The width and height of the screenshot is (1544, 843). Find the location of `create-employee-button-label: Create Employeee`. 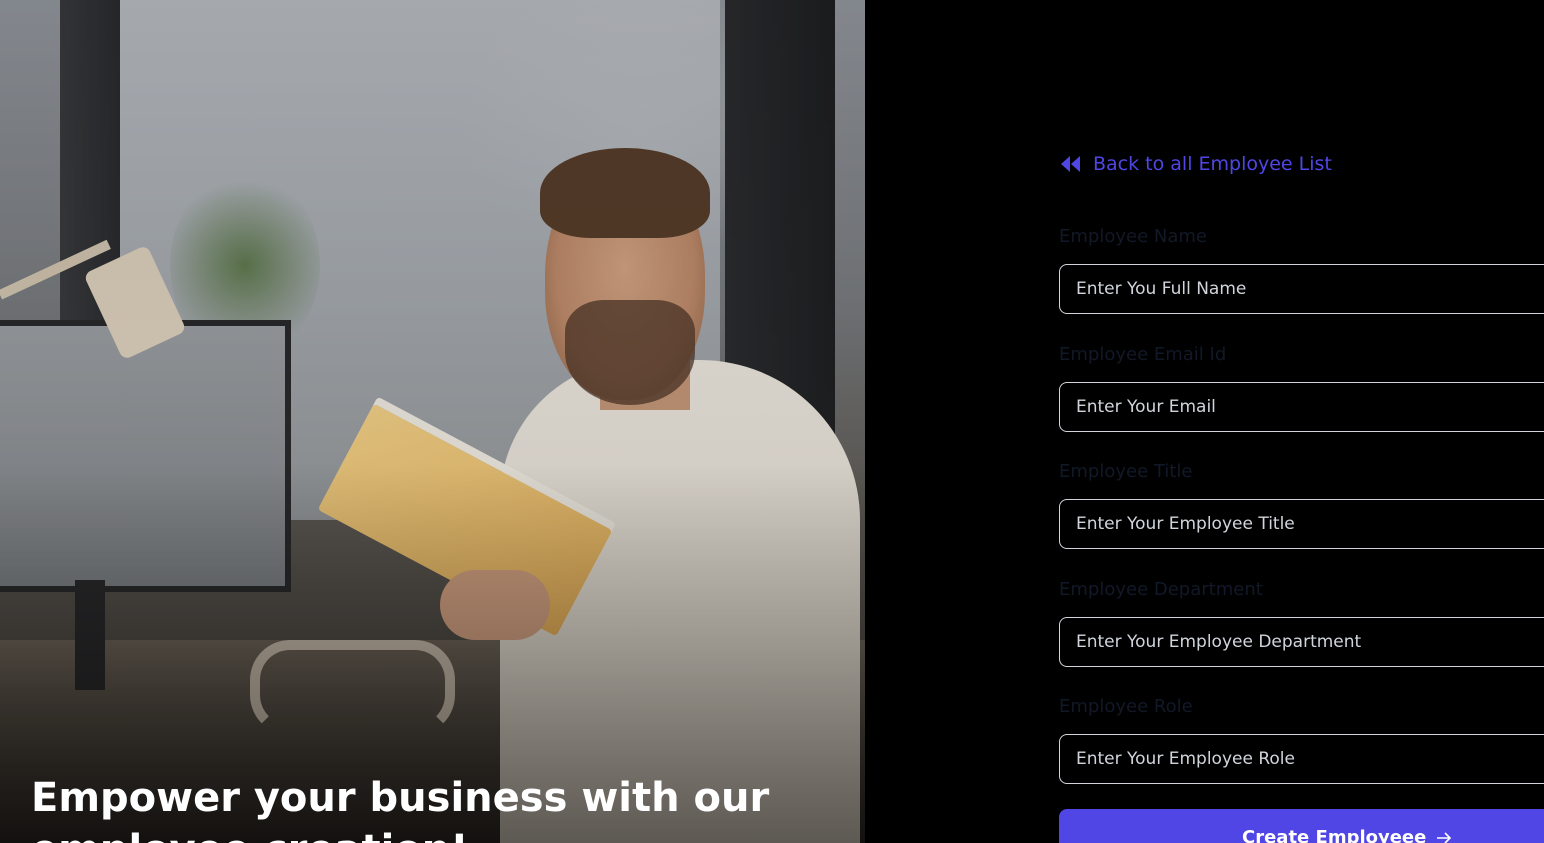

create-employee-button-label: Create Employeee is located at coordinates (1334, 835).